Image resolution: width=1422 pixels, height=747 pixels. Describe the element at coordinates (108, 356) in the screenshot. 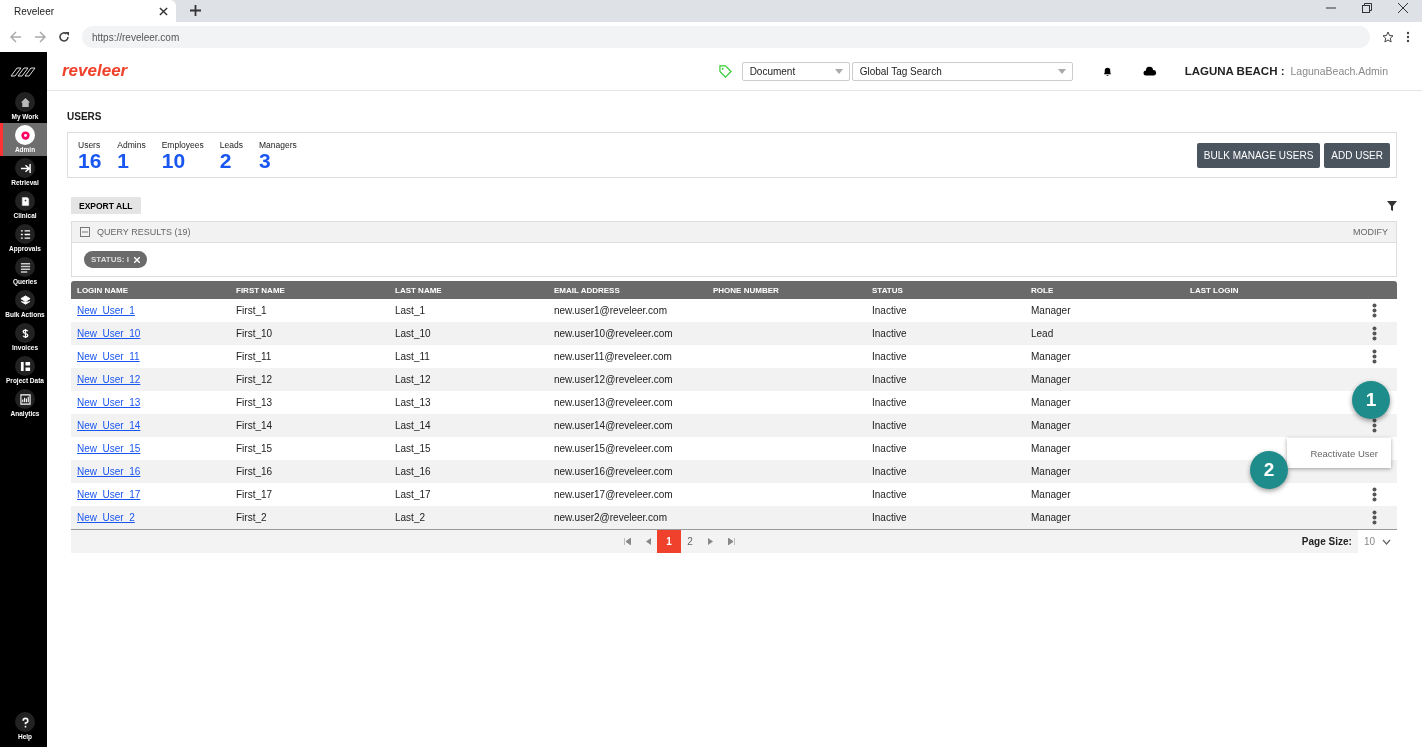

I see `login-link: New_User_11` at that location.